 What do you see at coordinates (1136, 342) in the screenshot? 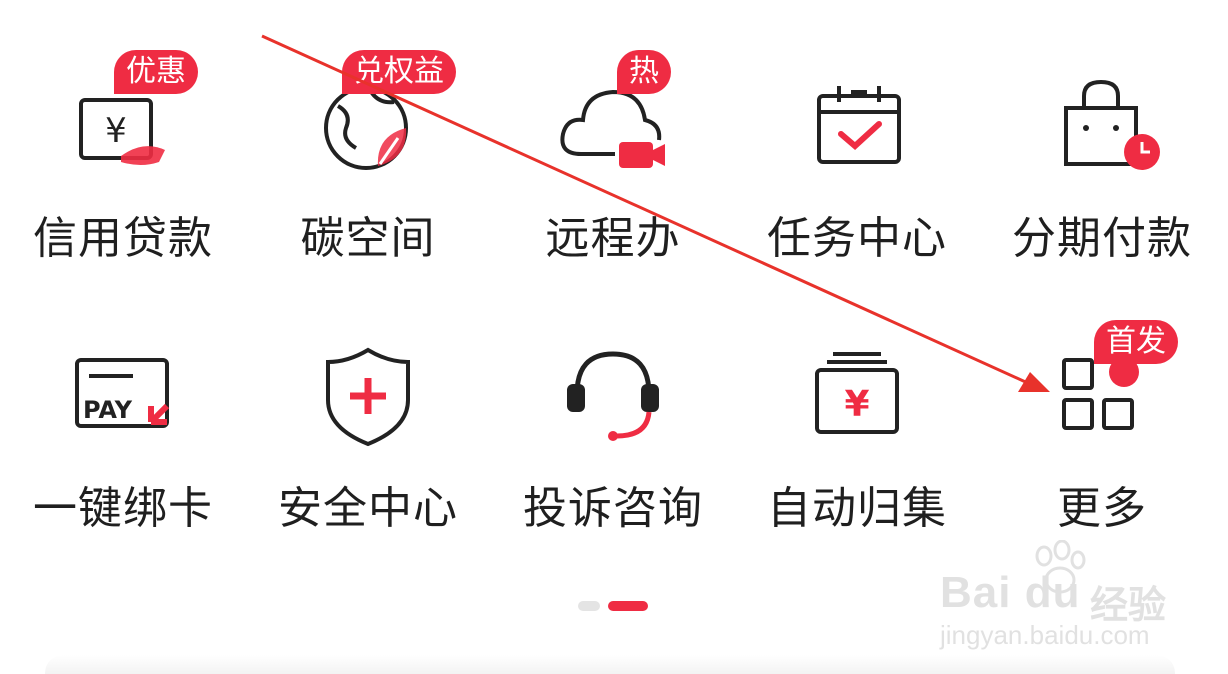
I see `badge-first-release: 首发` at bounding box center [1136, 342].